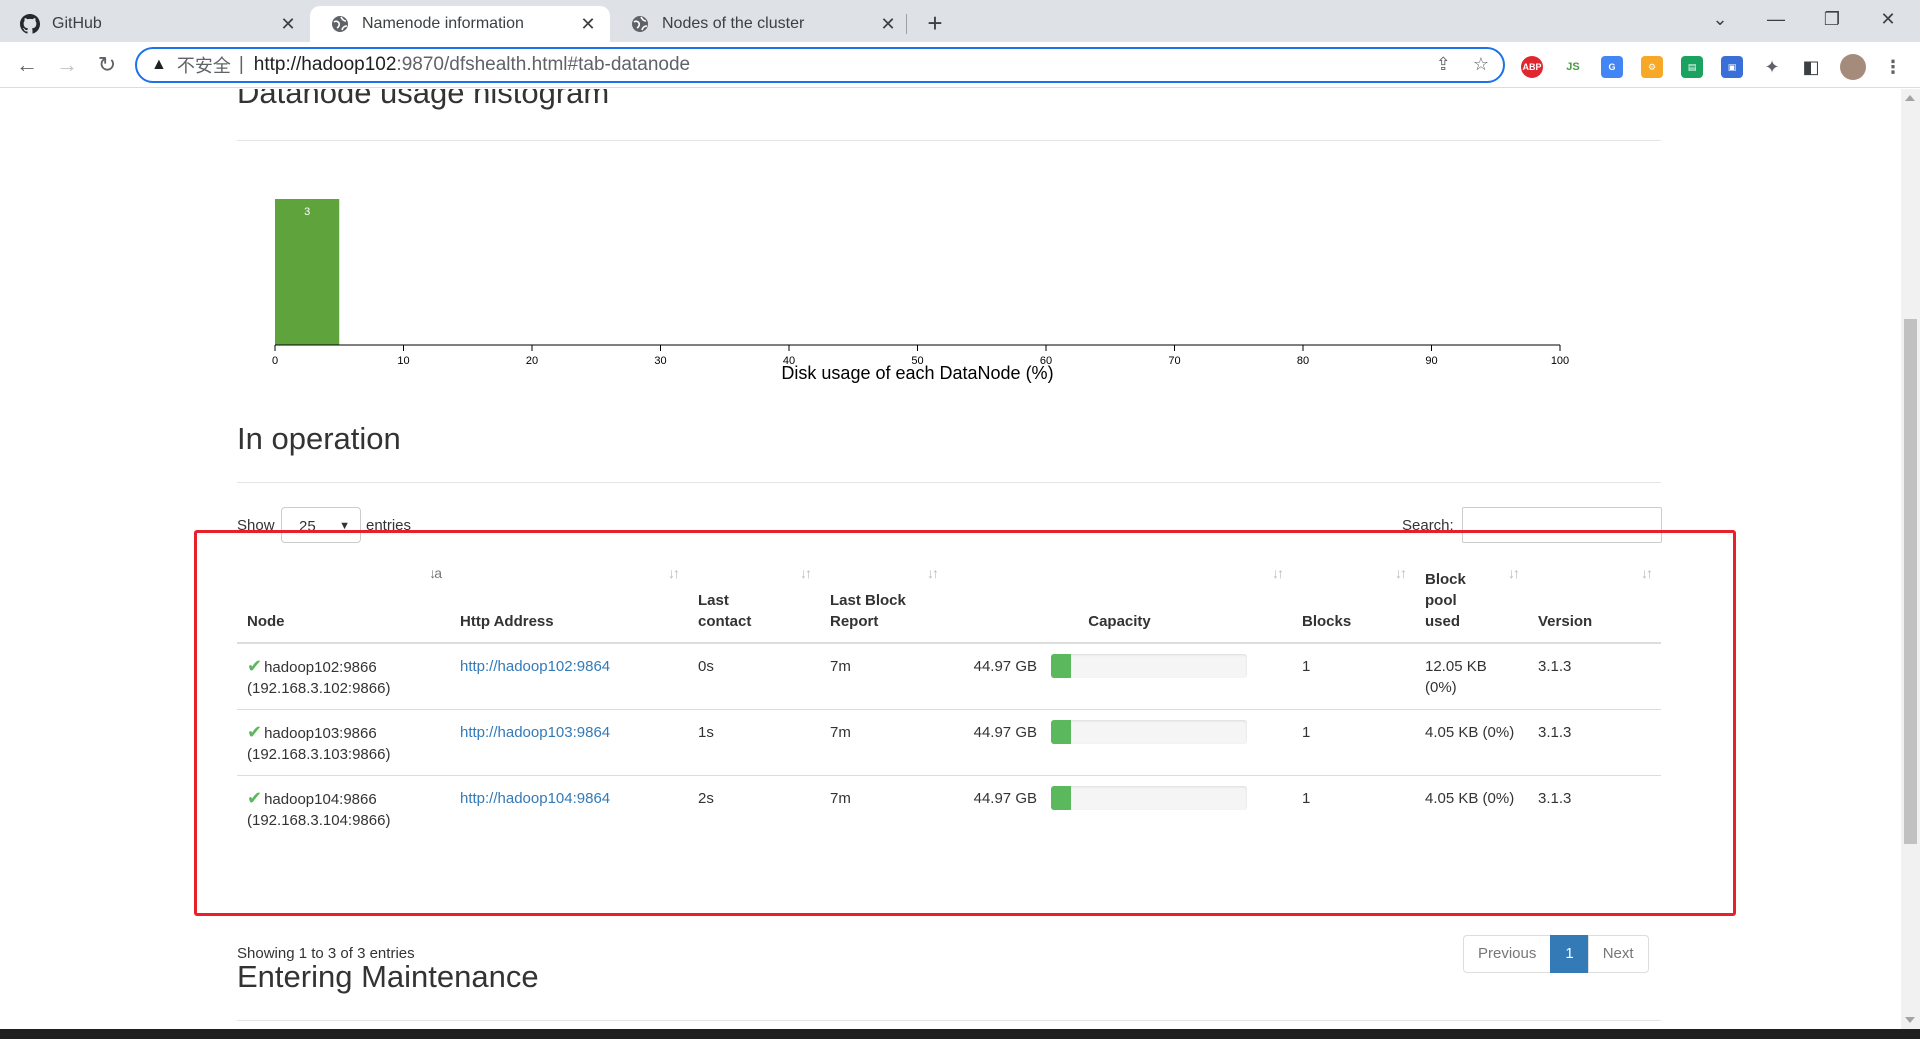  Describe the element at coordinates (535, 732) in the screenshot. I see `http-address-link: http://hadoop103:9864` at that location.